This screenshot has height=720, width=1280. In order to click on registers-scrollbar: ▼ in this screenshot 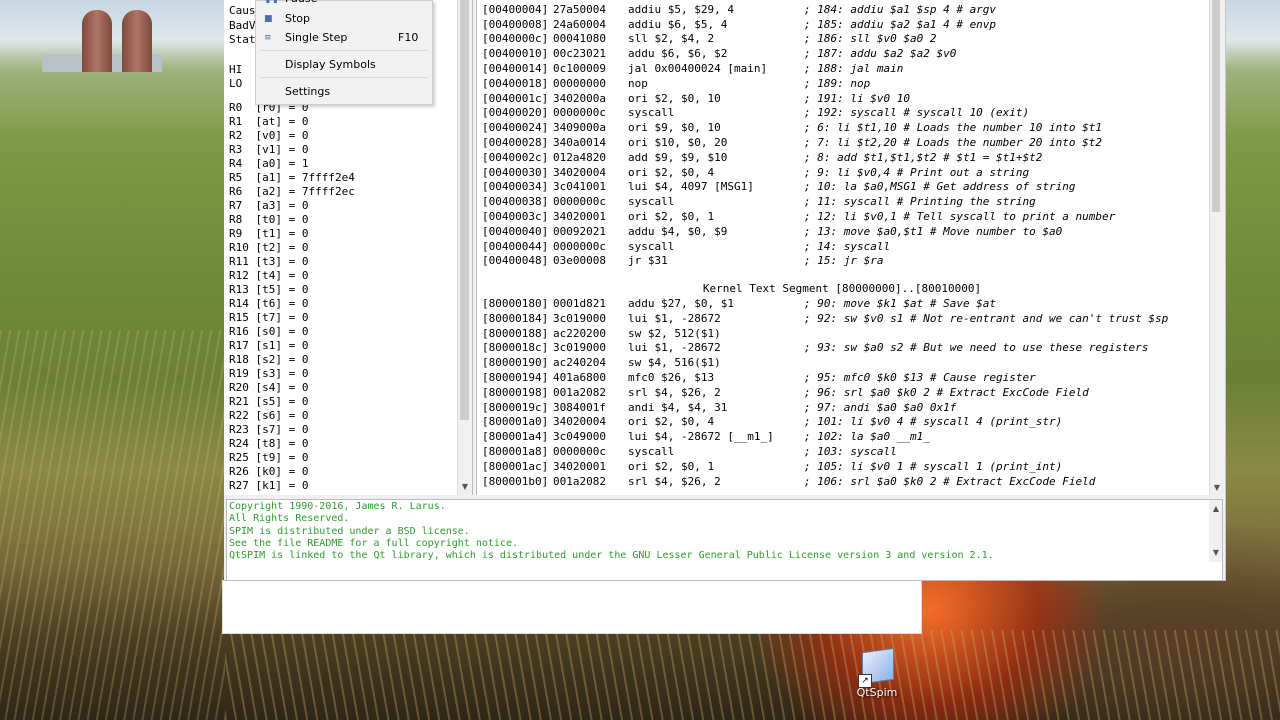, I will do `click(464, 247)`.